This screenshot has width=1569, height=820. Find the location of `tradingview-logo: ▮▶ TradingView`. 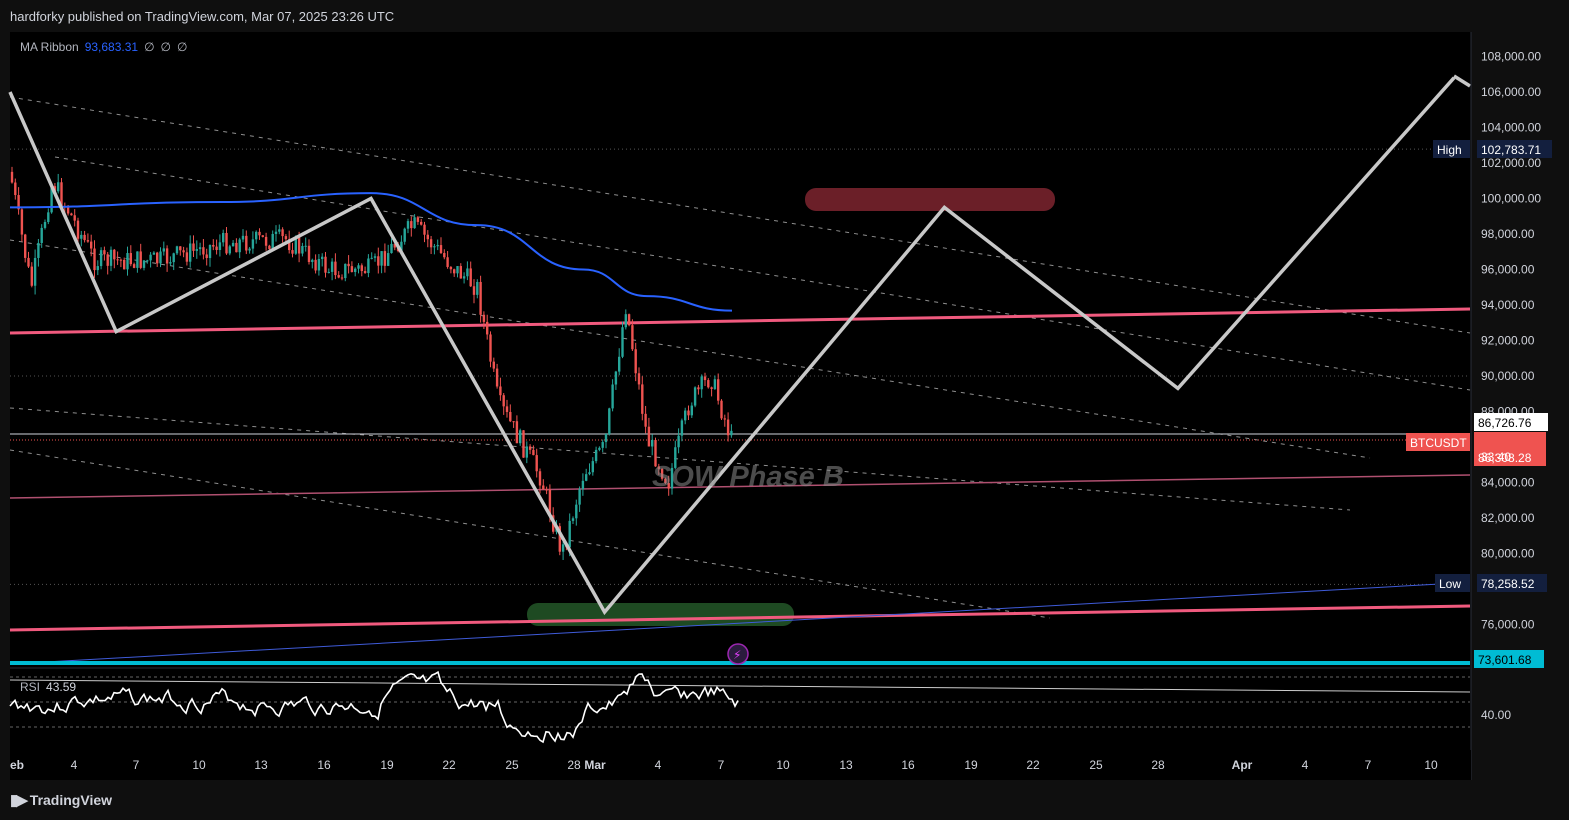

tradingview-logo: ▮▶ TradingView is located at coordinates (61, 800).